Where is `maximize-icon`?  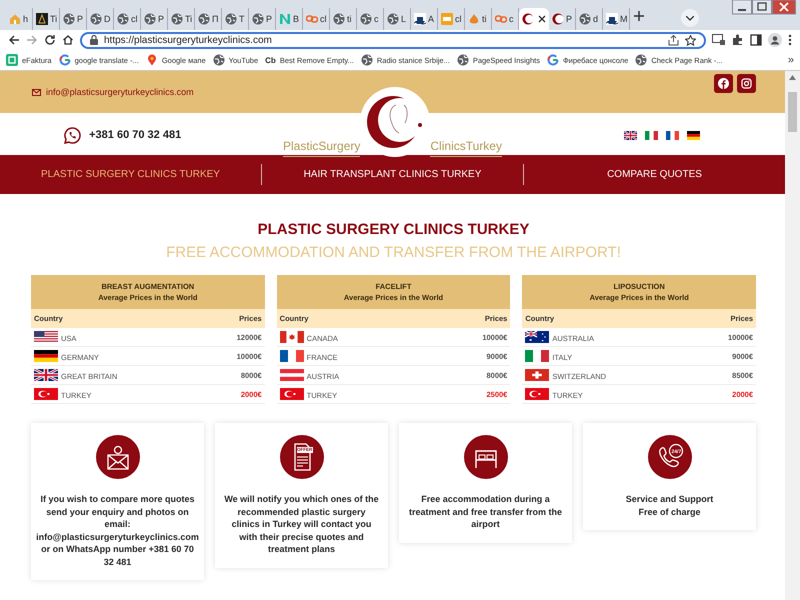
maximize-icon is located at coordinates (762, 7).